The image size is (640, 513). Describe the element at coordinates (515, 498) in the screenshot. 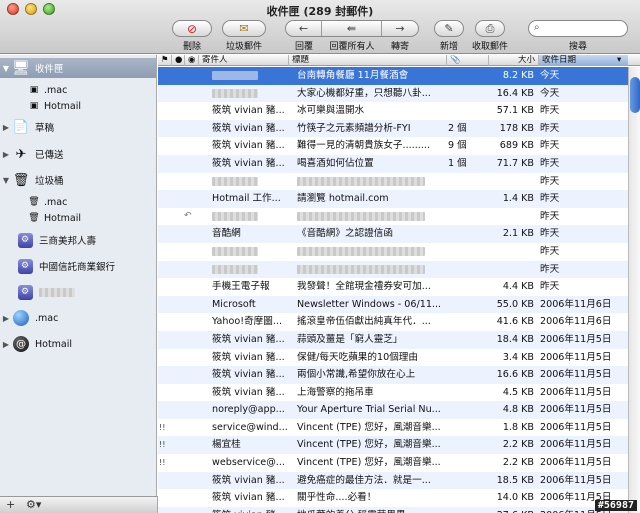

I see `size-cell: 14.0 KB` at that location.